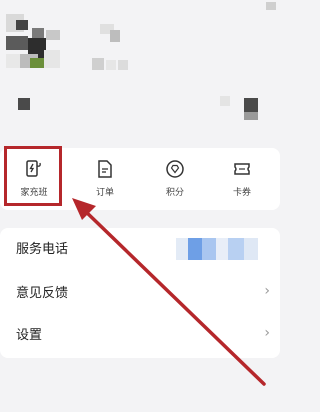 This screenshot has width=320, height=412. What do you see at coordinates (33, 176) in the screenshot?
I see `highlight-box` at bounding box center [33, 176].